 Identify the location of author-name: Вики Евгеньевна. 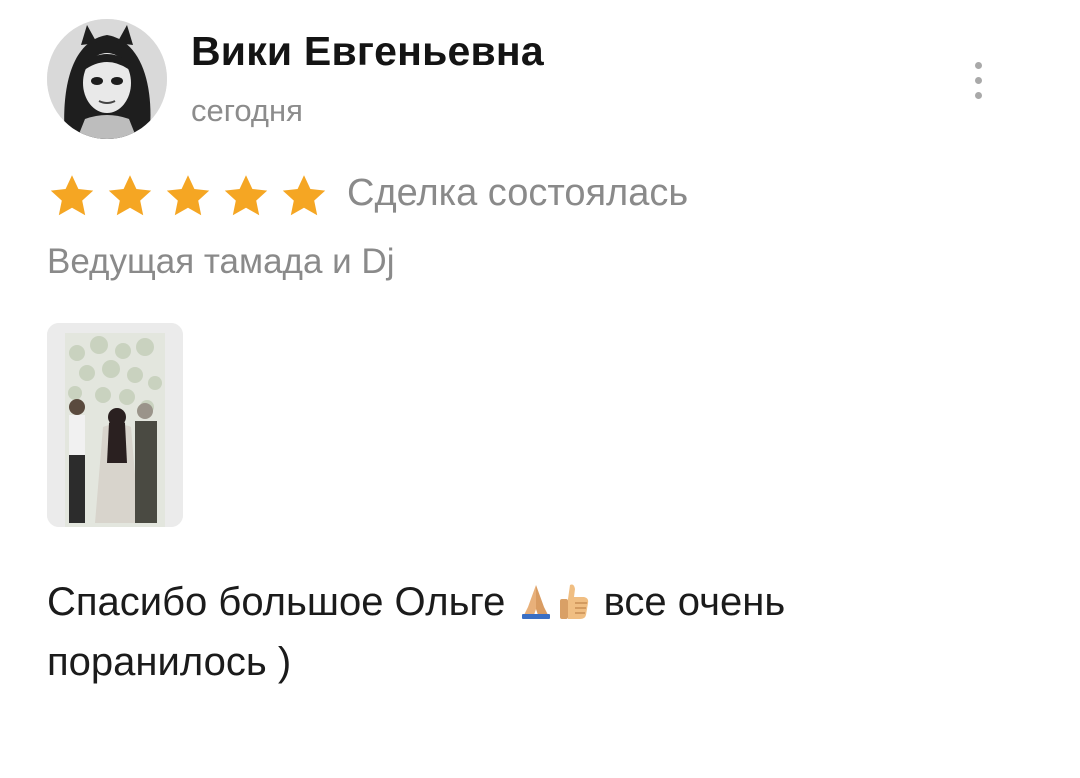
(367, 51).